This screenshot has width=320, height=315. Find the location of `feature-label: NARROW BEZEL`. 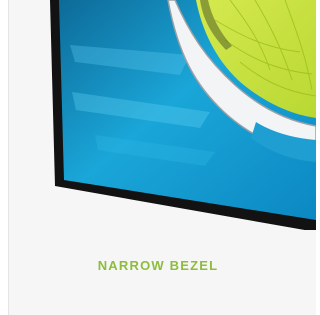

feature-label: NARROW BEZEL is located at coordinates (158, 265).